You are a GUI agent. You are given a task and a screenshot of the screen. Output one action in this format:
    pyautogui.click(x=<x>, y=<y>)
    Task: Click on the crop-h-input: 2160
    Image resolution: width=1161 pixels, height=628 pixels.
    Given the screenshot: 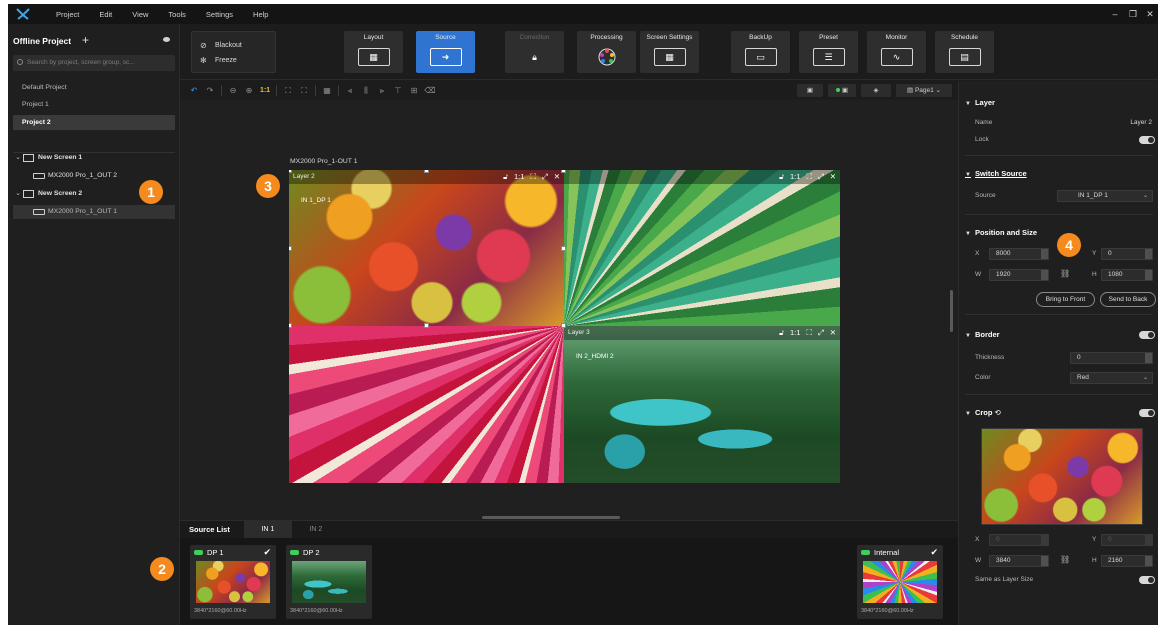 What is the action you would take?
    pyautogui.click(x=1127, y=561)
    